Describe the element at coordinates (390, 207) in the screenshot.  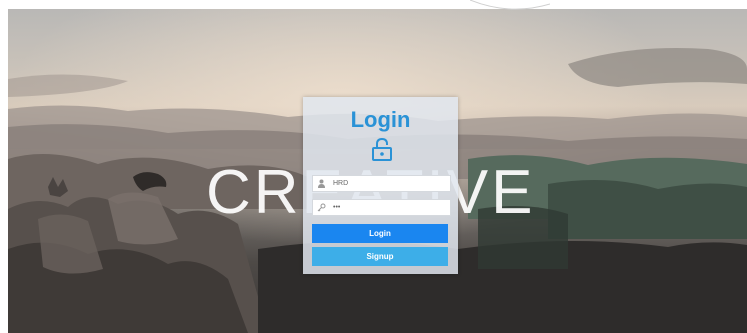
I see `password-input` at that location.